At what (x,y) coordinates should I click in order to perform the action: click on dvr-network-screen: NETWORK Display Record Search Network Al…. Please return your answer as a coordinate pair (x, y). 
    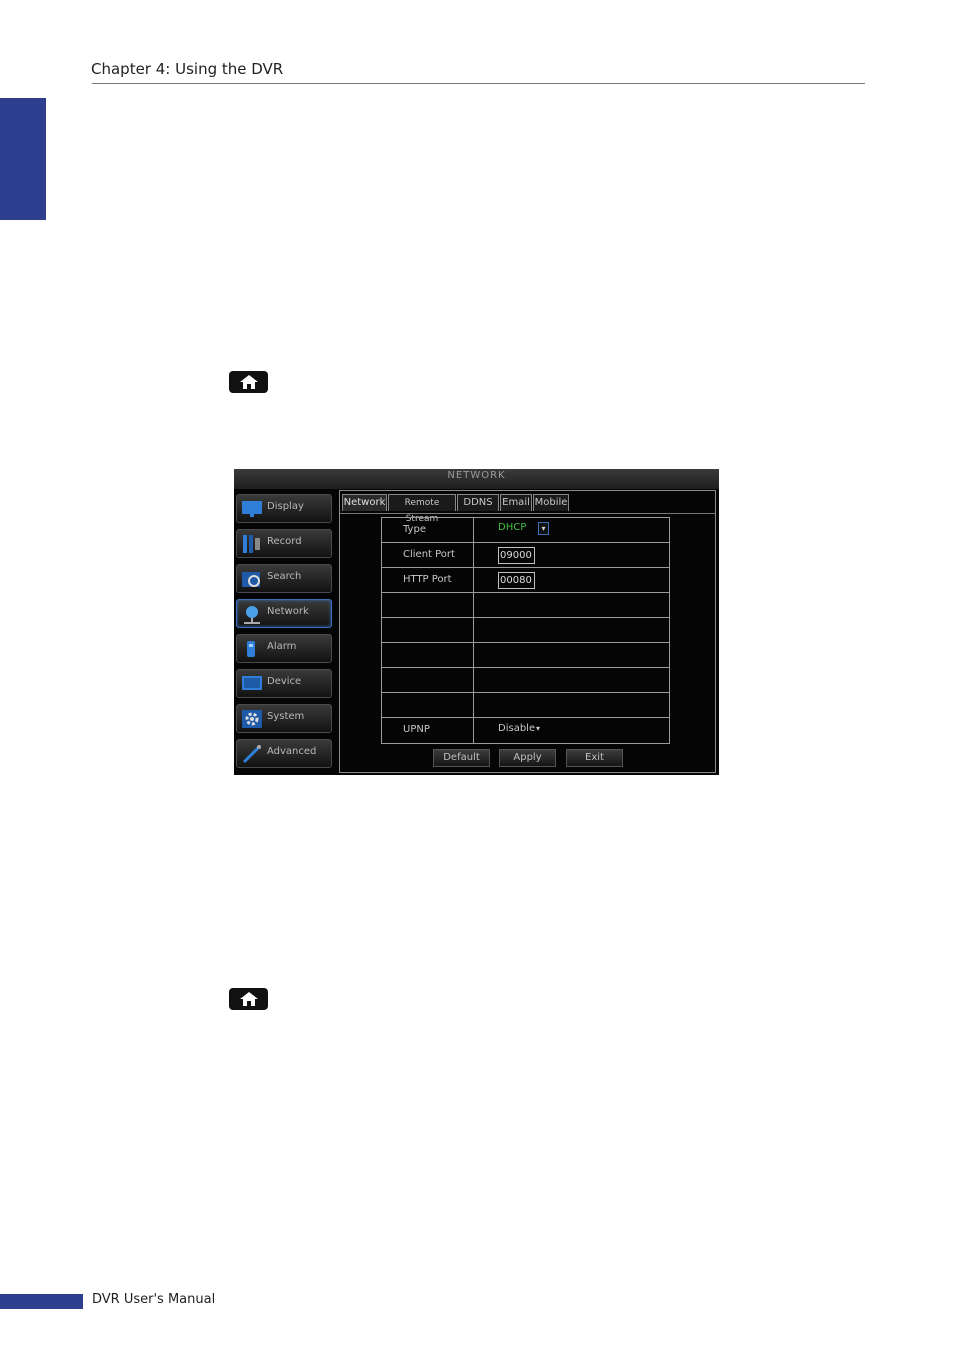
    Looking at the image, I should click on (476, 622).